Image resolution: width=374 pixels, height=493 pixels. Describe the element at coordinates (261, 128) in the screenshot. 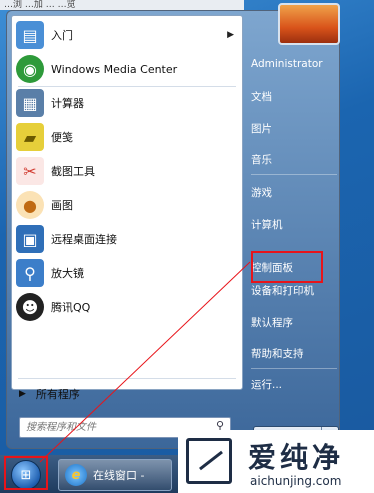

I see `right-item-label: 图片` at that location.